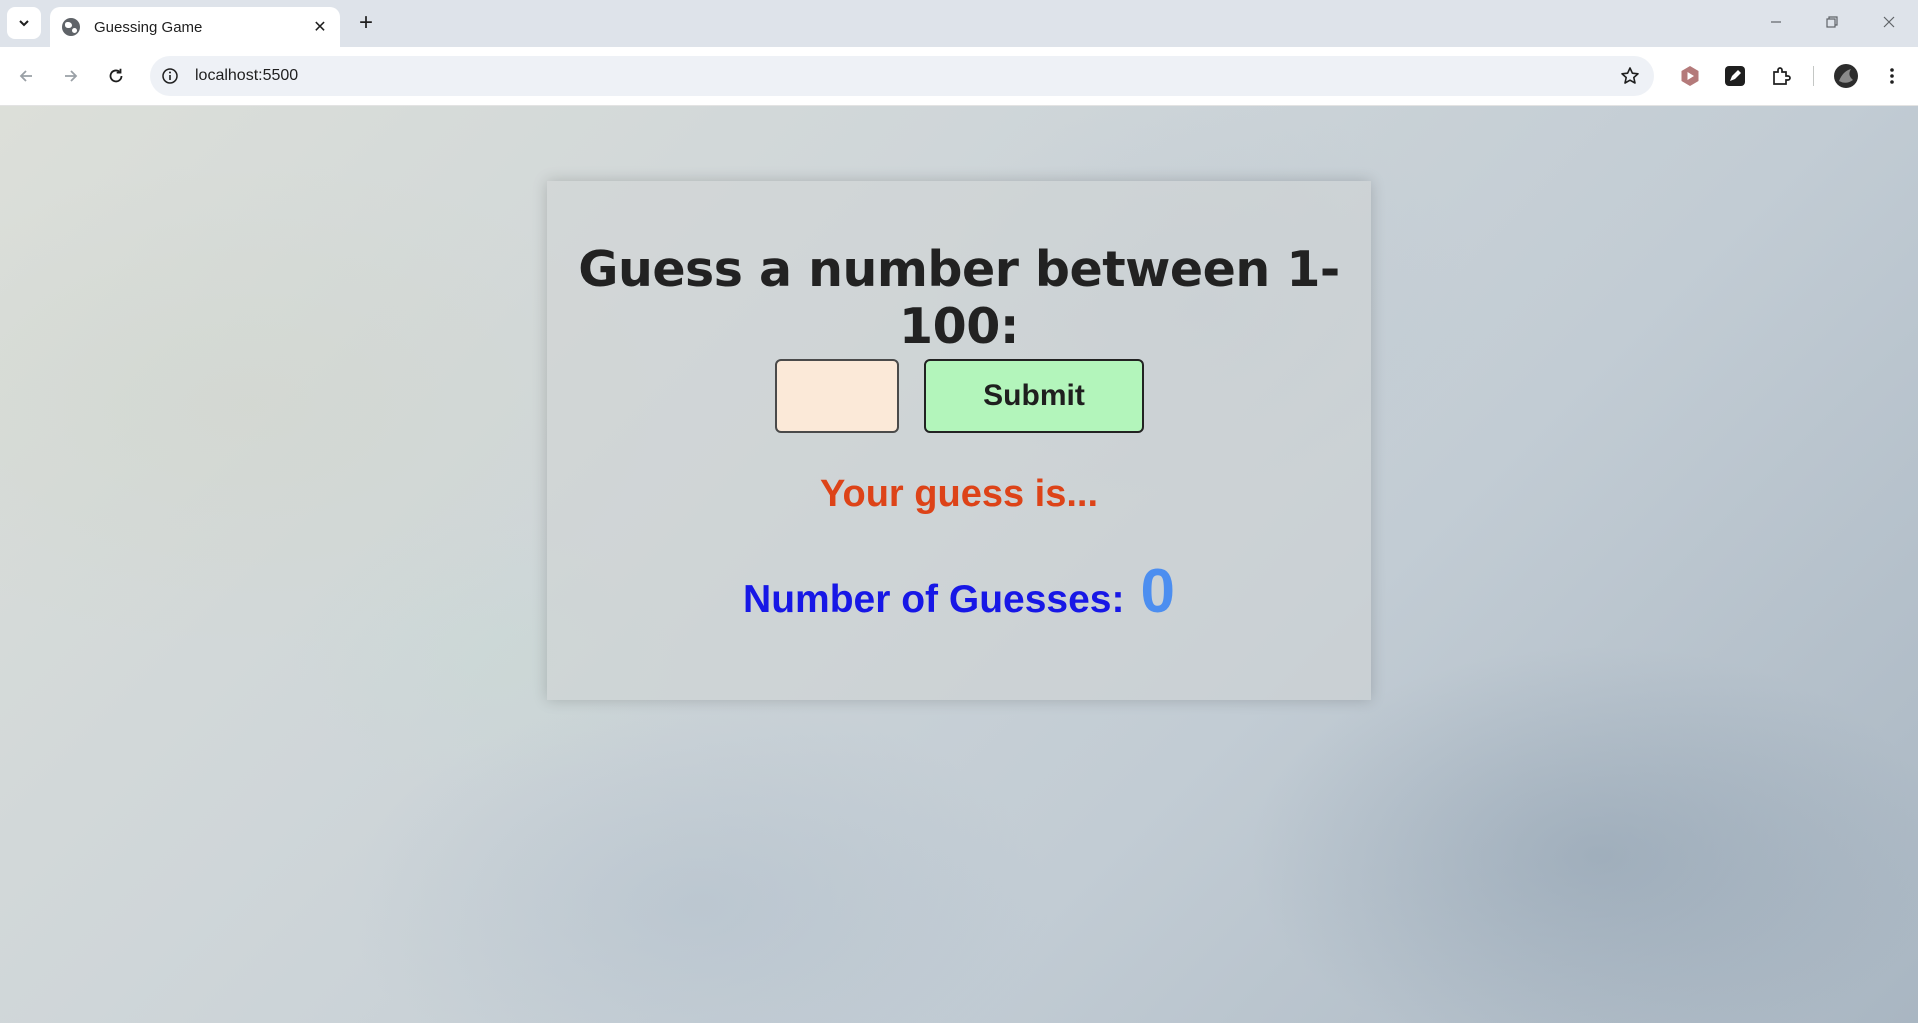 Image resolution: width=1918 pixels, height=1023 pixels. What do you see at coordinates (1690, 76) in the screenshot?
I see `extension-record-icon` at bounding box center [1690, 76].